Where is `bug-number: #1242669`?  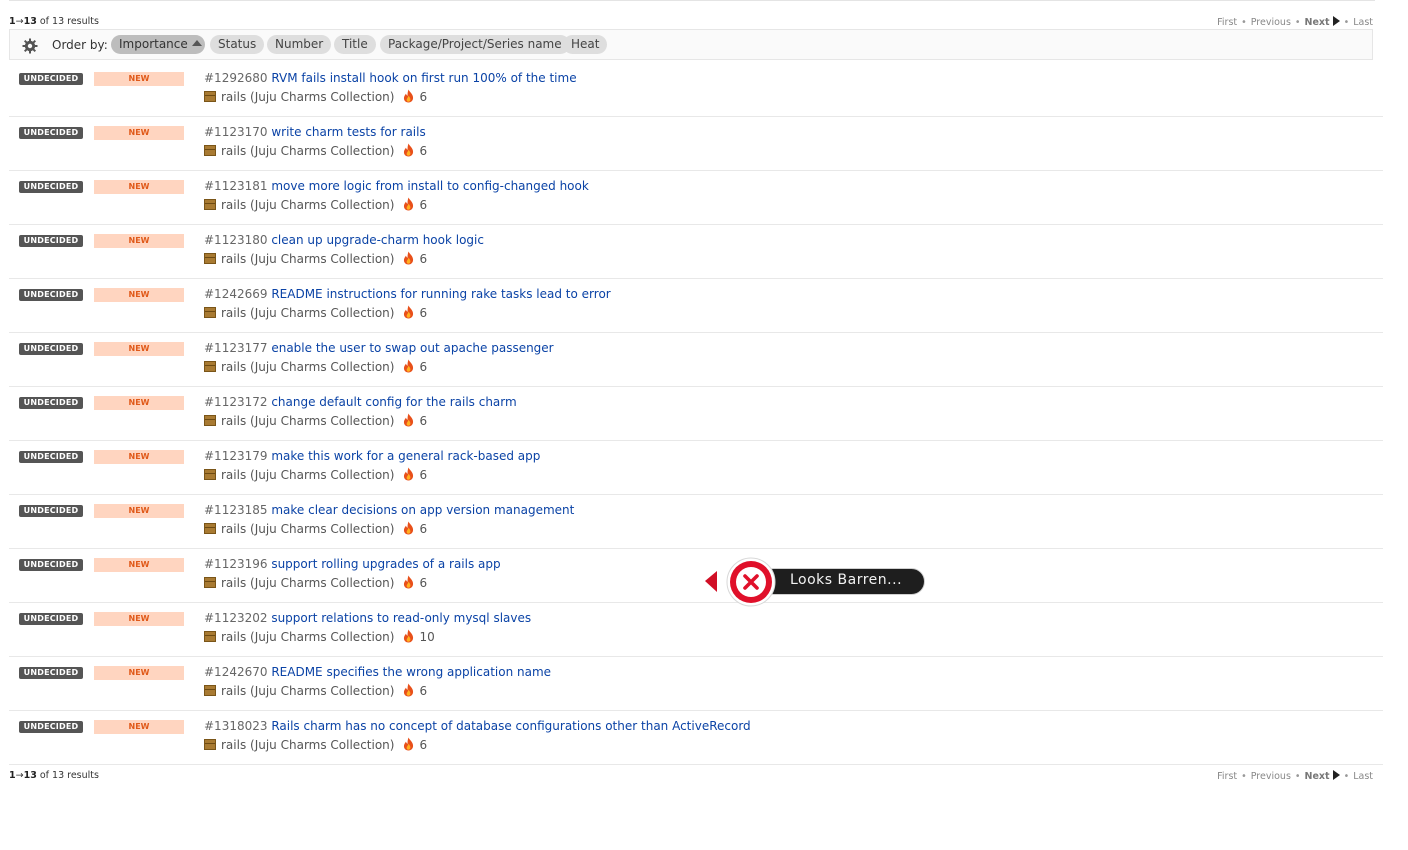
bug-number: #1242669 is located at coordinates (236, 294).